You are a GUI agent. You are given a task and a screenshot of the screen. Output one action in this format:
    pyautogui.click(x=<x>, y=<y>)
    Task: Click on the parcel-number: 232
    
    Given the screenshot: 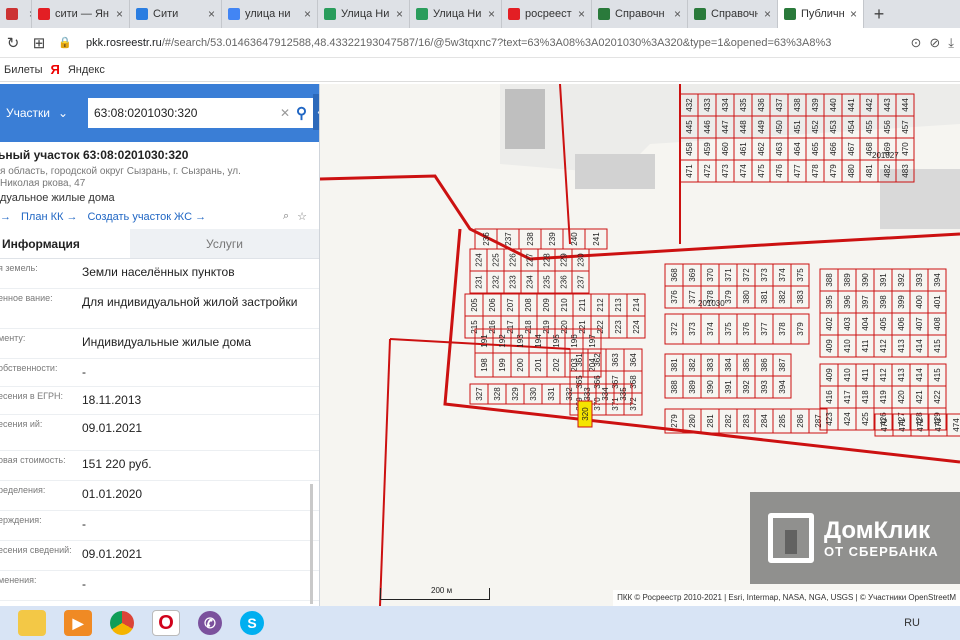 What is the action you would take?
    pyautogui.click(x=496, y=282)
    